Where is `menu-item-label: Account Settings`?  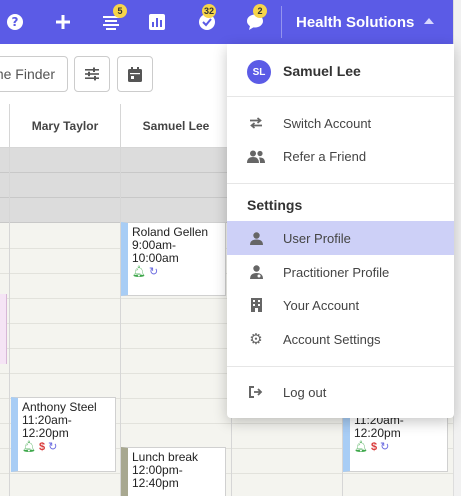
menu-item-label: Account Settings is located at coordinates (332, 339).